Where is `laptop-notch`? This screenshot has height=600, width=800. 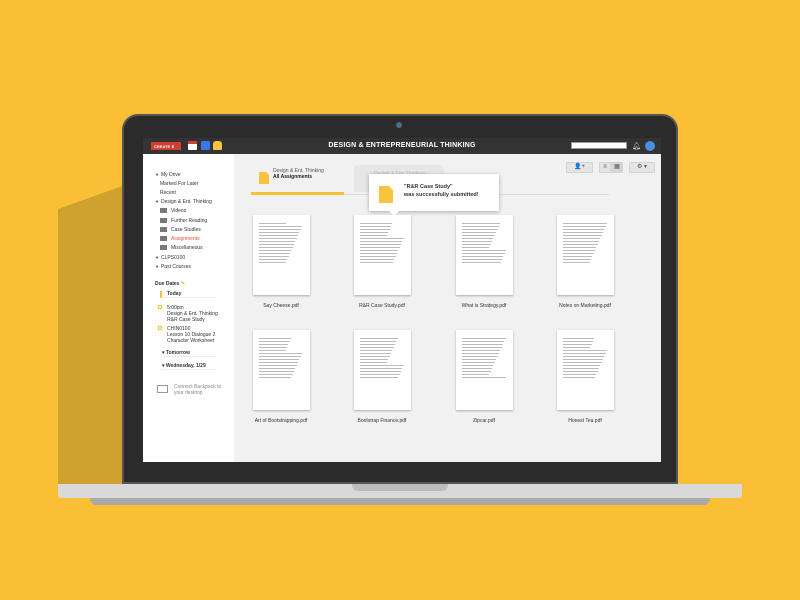
laptop-notch is located at coordinates (400, 487).